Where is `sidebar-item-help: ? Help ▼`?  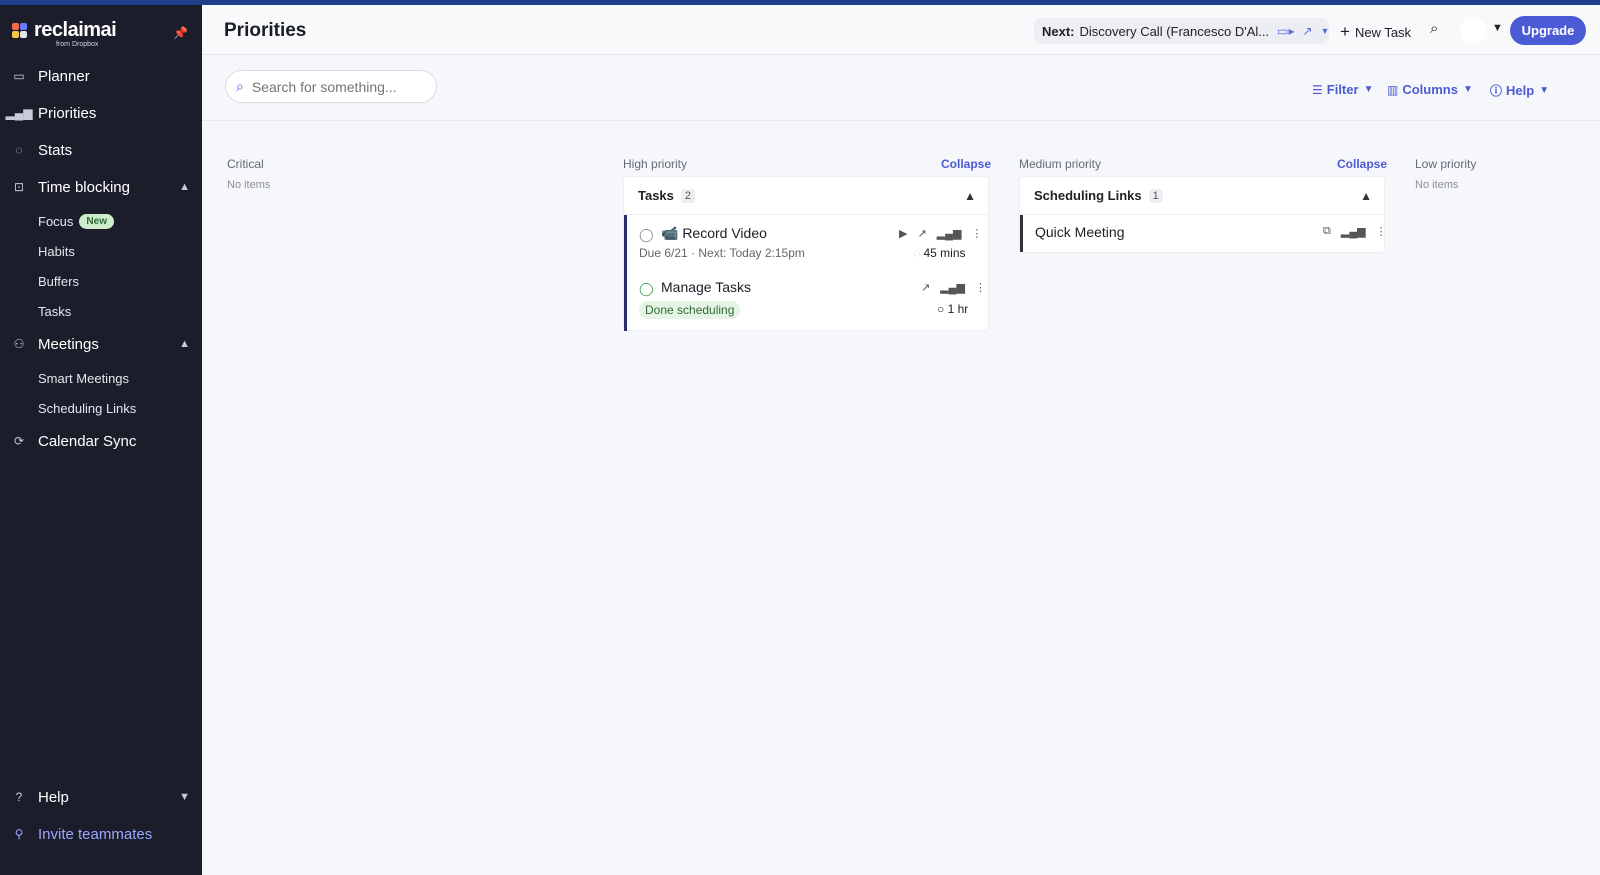
sidebar-item-help: ? Help ▼ is located at coordinates (101, 797).